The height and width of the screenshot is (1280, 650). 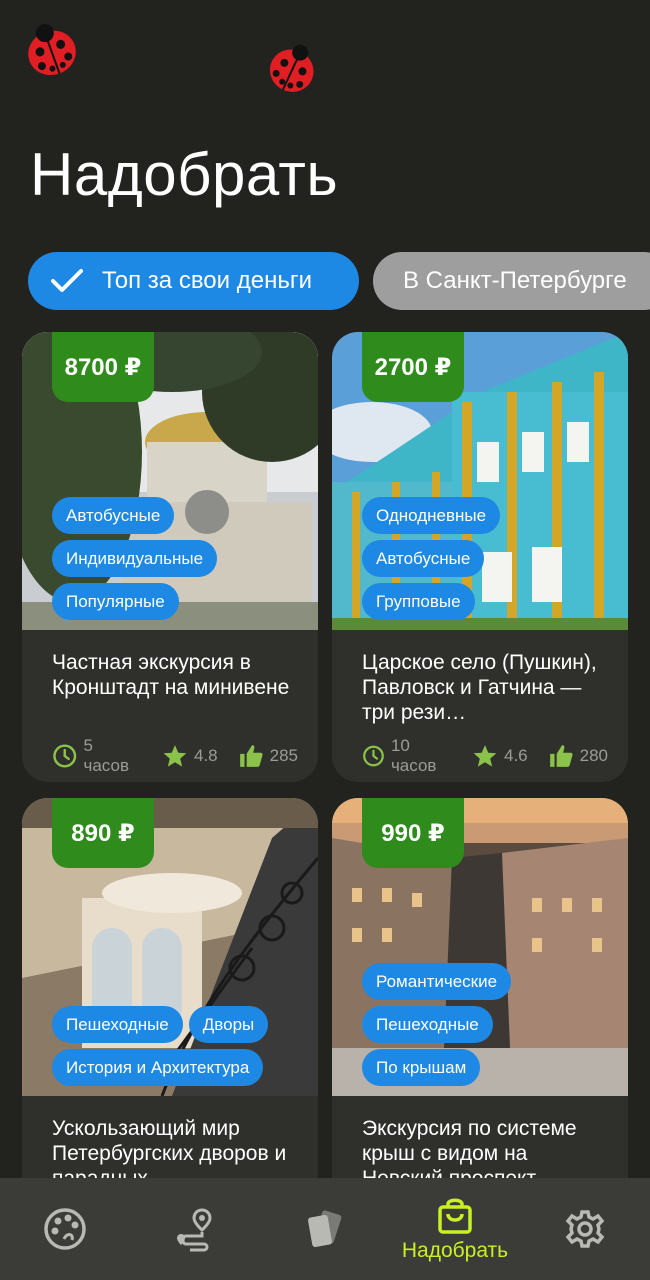 I want to click on tag-list: Автобусные Индивидуальные Популярные, so click(x=135, y=558).